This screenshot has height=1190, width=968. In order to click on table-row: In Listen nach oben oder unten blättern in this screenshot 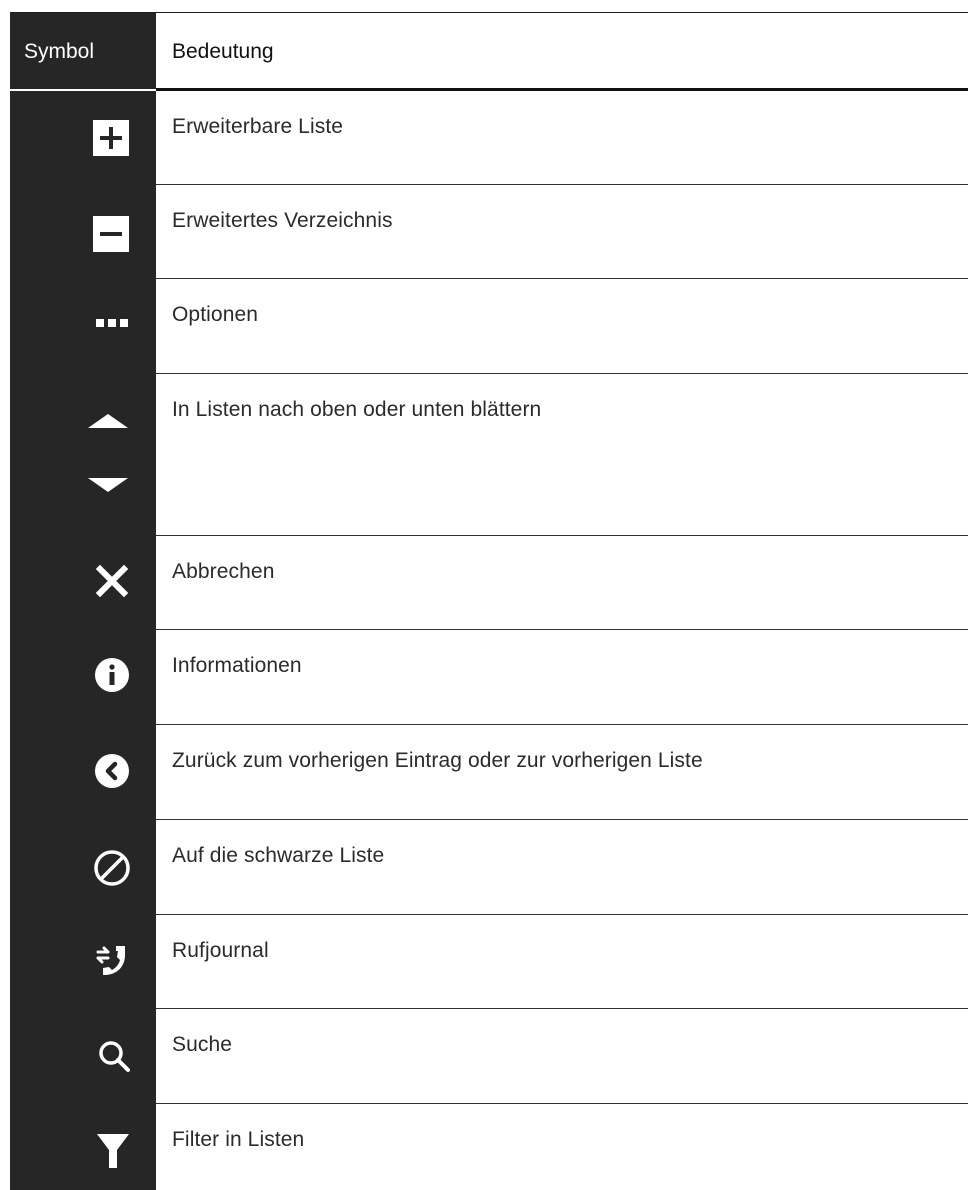, I will do `click(489, 455)`.